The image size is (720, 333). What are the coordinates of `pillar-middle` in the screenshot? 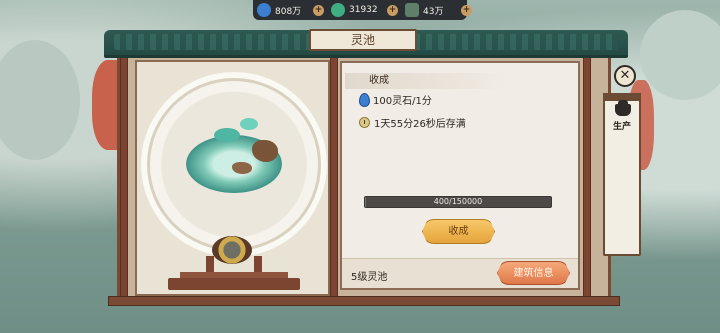 It's located at (334, 178).